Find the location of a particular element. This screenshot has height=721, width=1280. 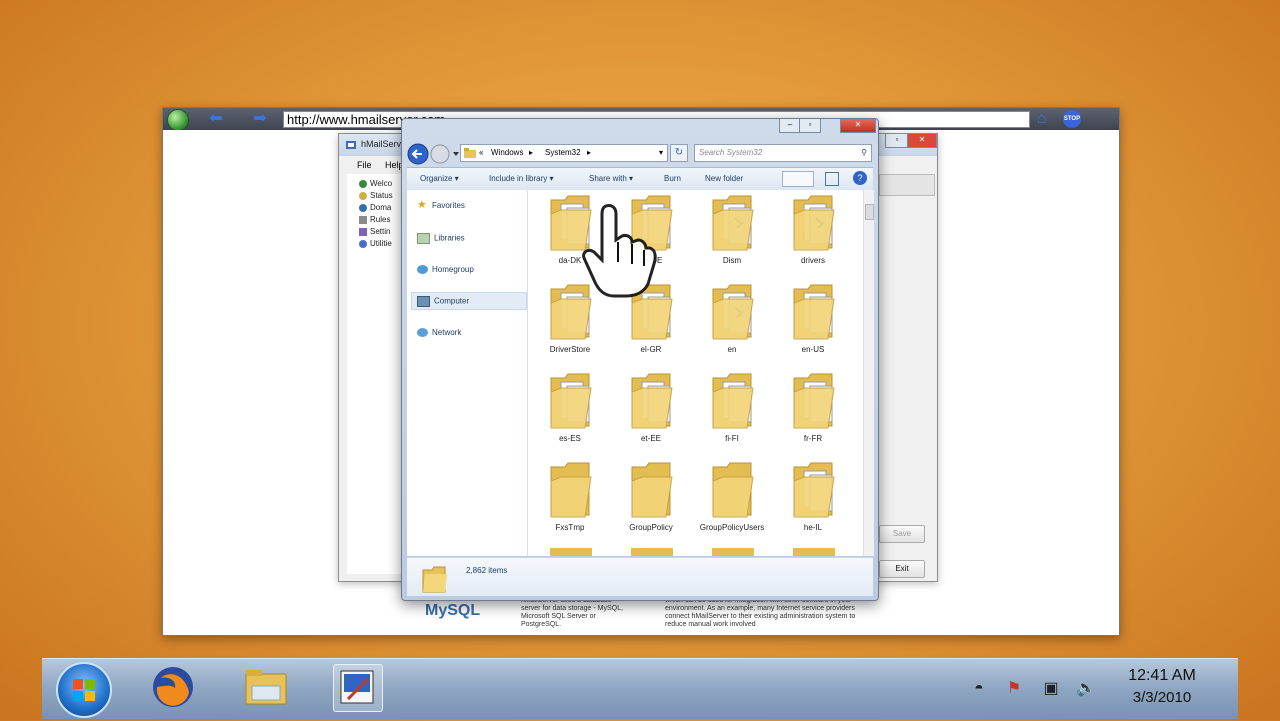

window-controls: ▫ ✕ is located at coordinates (911, 141).